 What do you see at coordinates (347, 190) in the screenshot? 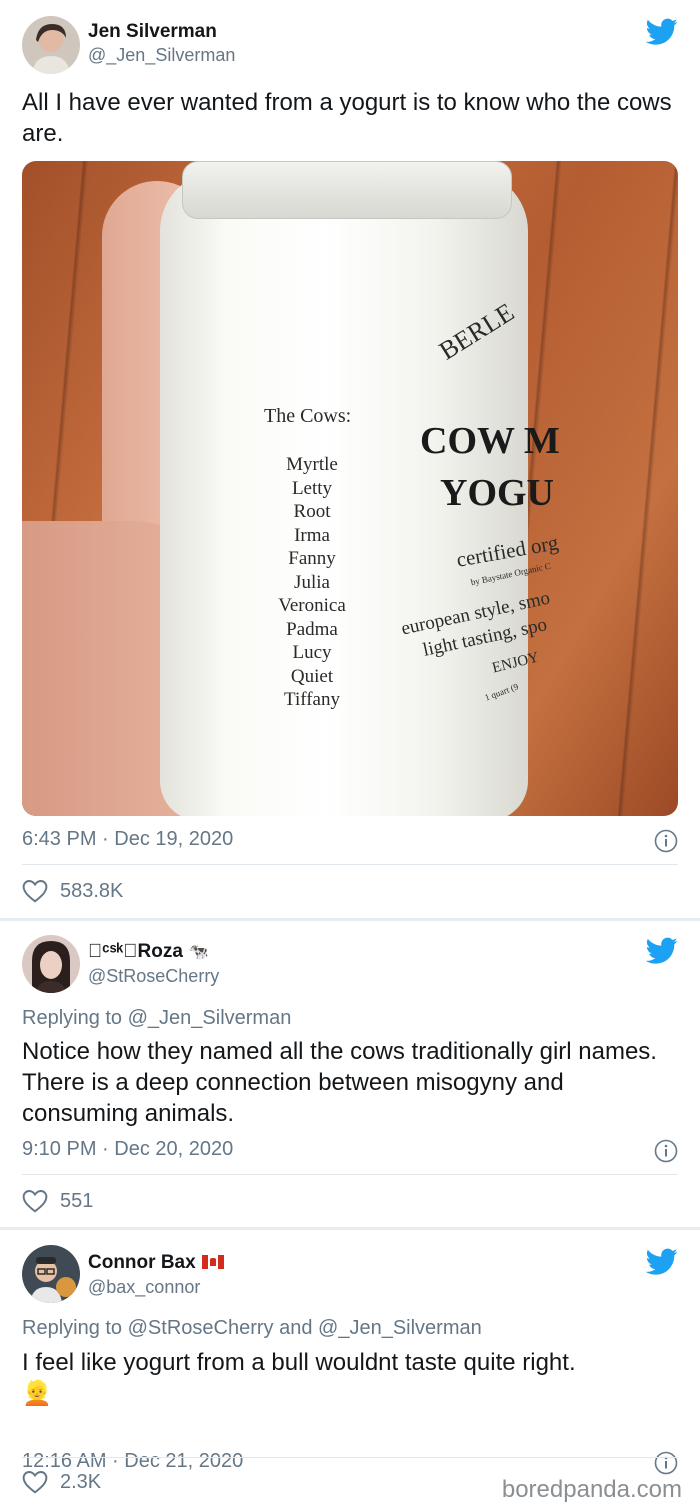
I see `jar-lid` at bounding box center [347, 190].